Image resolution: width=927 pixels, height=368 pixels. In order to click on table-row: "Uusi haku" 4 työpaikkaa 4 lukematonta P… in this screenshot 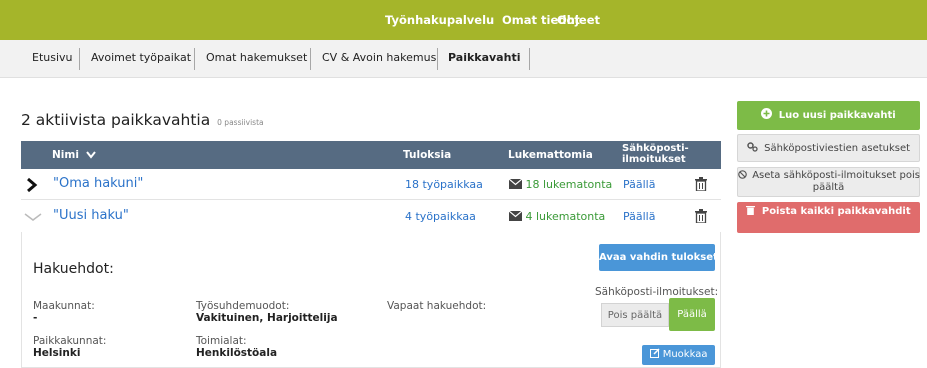, I will do `click(371, 216)`.